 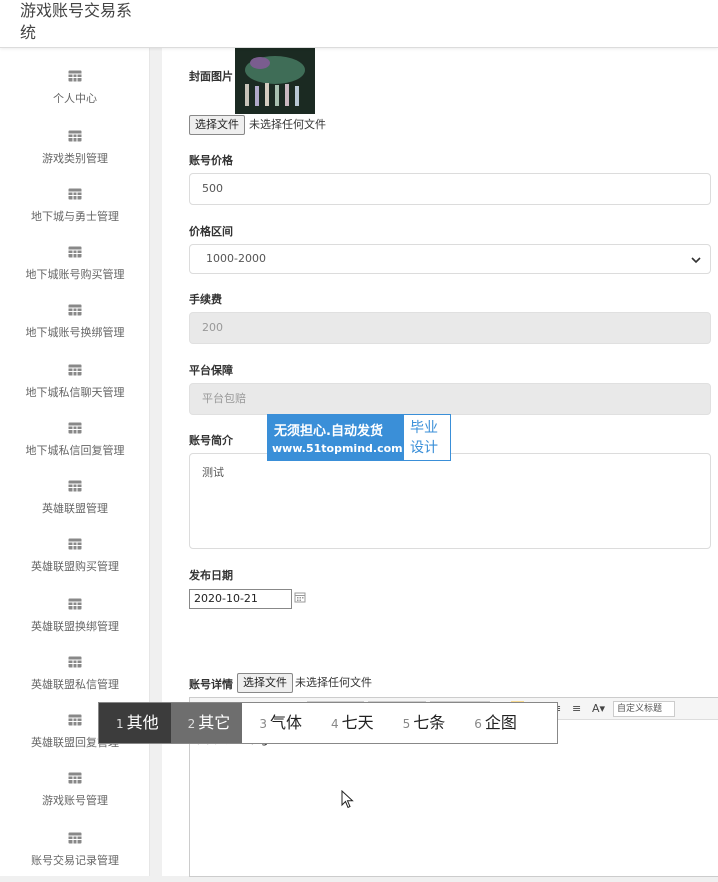 What do you see at coordinates (450, 399) in the screenshot?
I see `guarantee-input: 平台包赔` at bounding box center [450, 399].